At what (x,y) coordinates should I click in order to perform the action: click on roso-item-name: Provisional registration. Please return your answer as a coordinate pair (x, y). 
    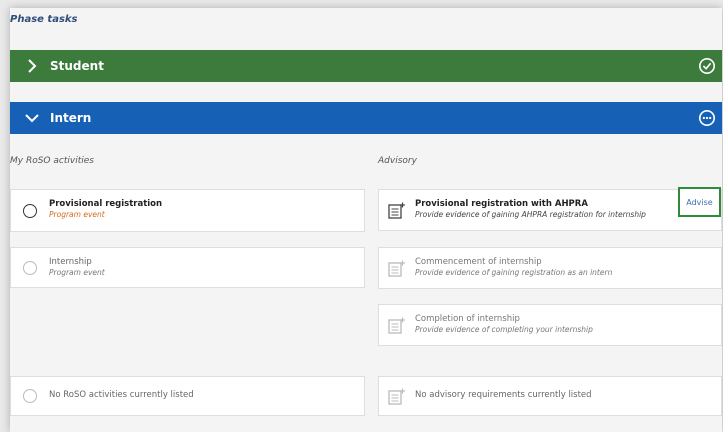
    Looking at the image, I should click on (106, 204).